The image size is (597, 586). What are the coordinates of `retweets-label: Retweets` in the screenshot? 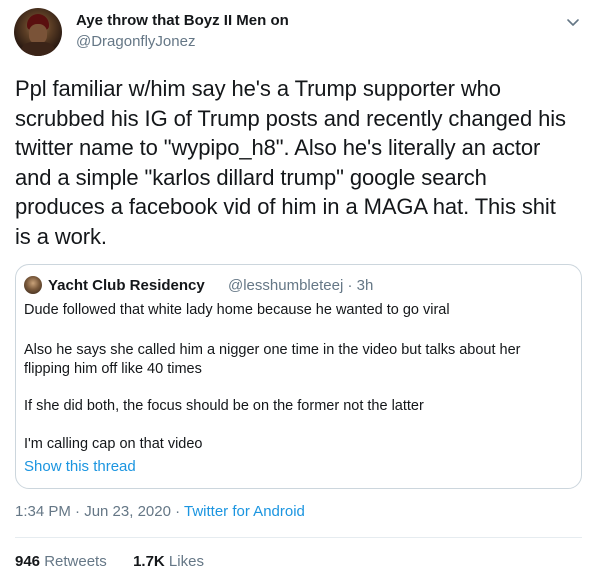 It's located at (73, 561).